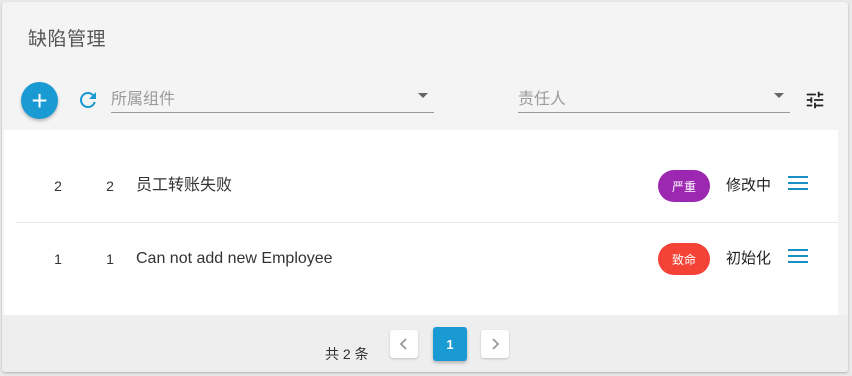 The width and height of the screenshot is (852, 376). I want to click on prev-page-button, so click(404, 344).